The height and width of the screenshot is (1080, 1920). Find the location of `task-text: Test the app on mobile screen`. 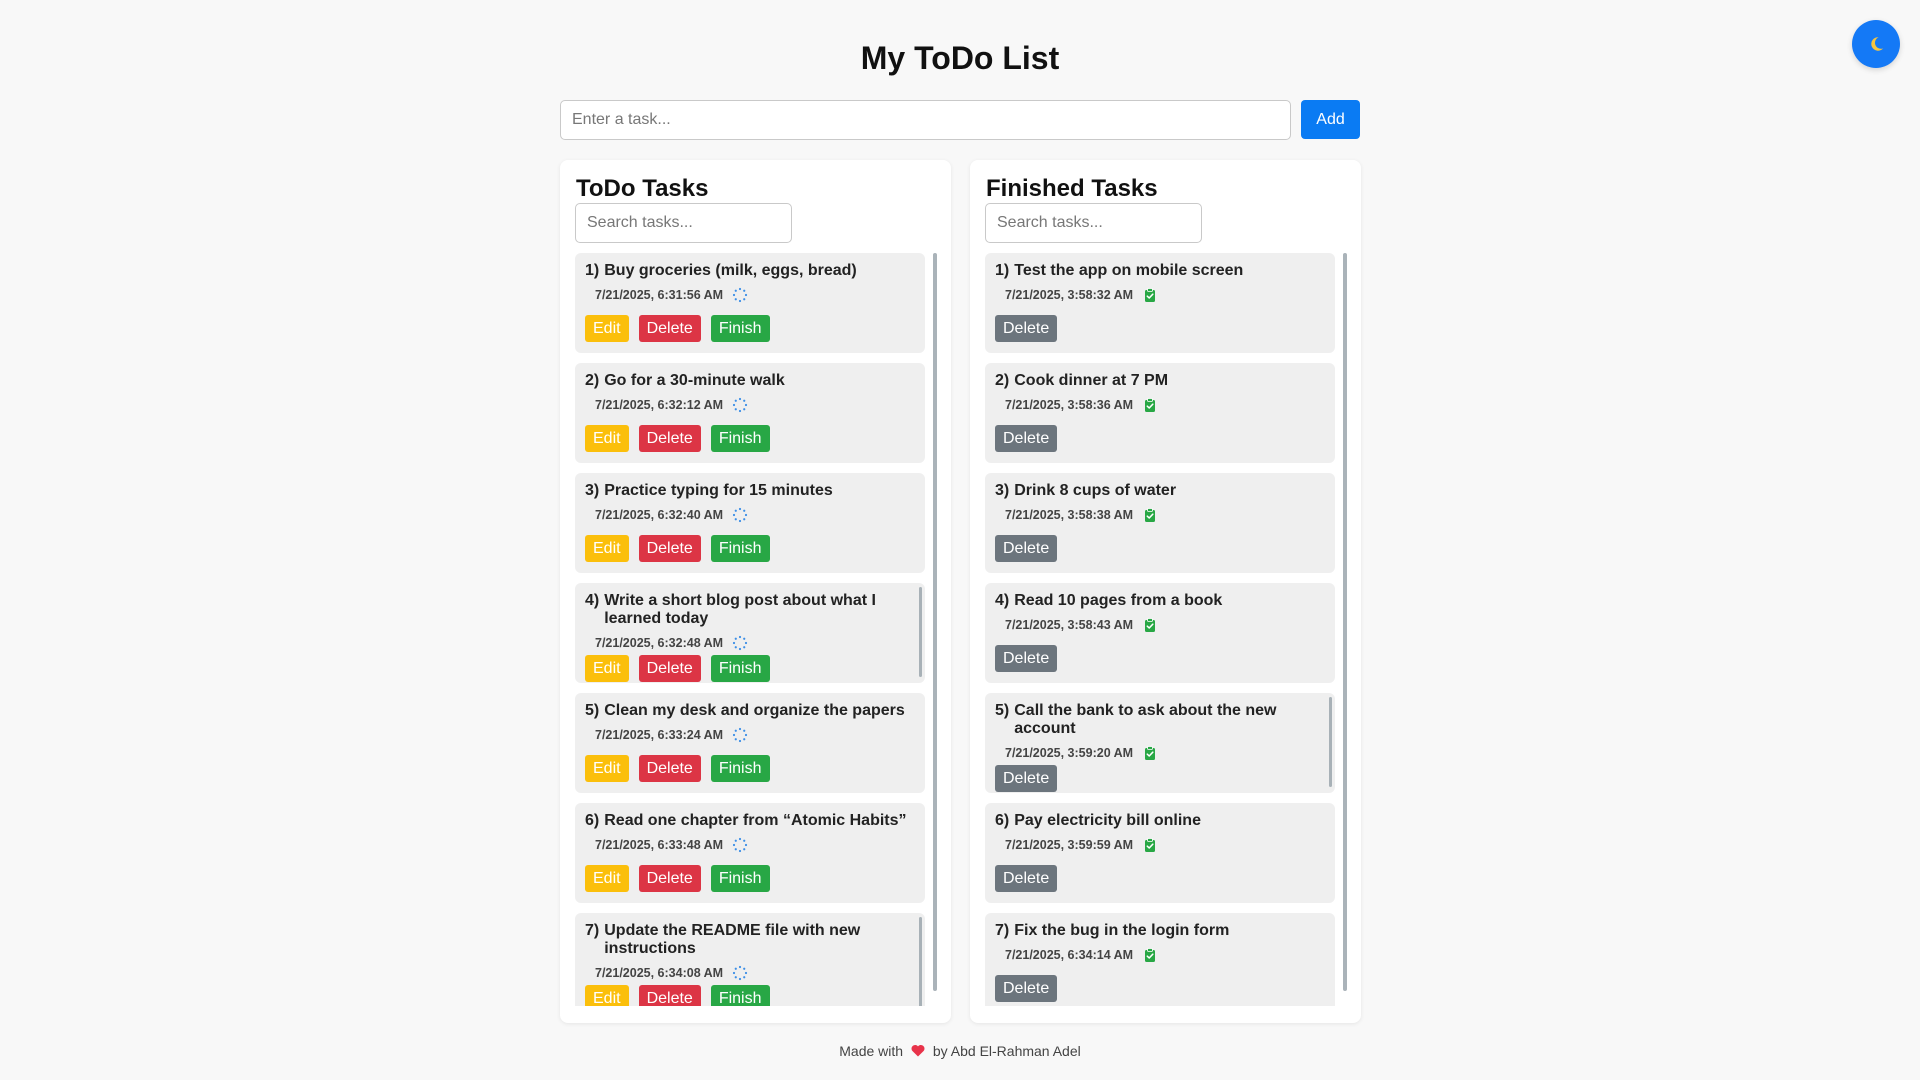

task-text: Test the app on mobile screen is located at coordinates (1129, 270).